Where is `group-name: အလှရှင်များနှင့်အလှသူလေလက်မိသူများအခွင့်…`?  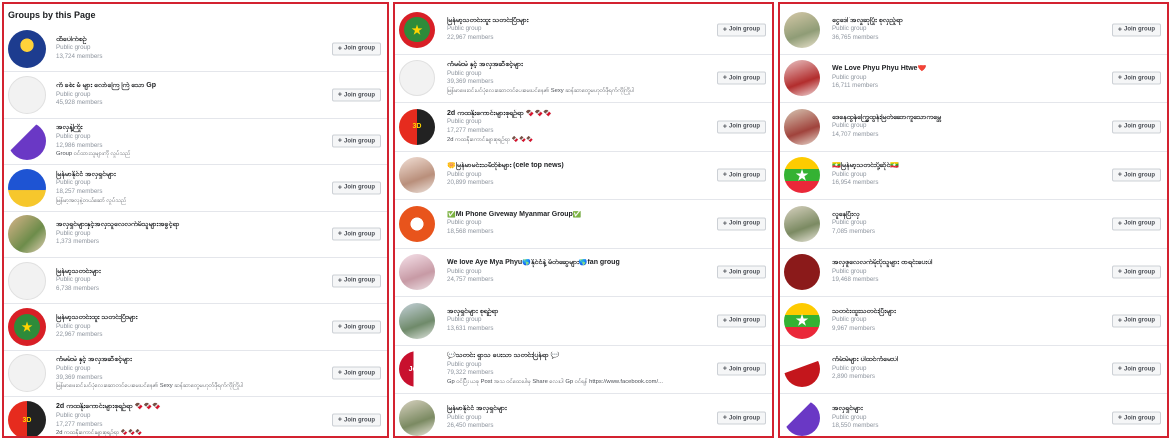
group-name: အလှရှင်များနှင့်အလှသူလေလက်မိသူများအခွင့်… is located at coordinates (191, 225).